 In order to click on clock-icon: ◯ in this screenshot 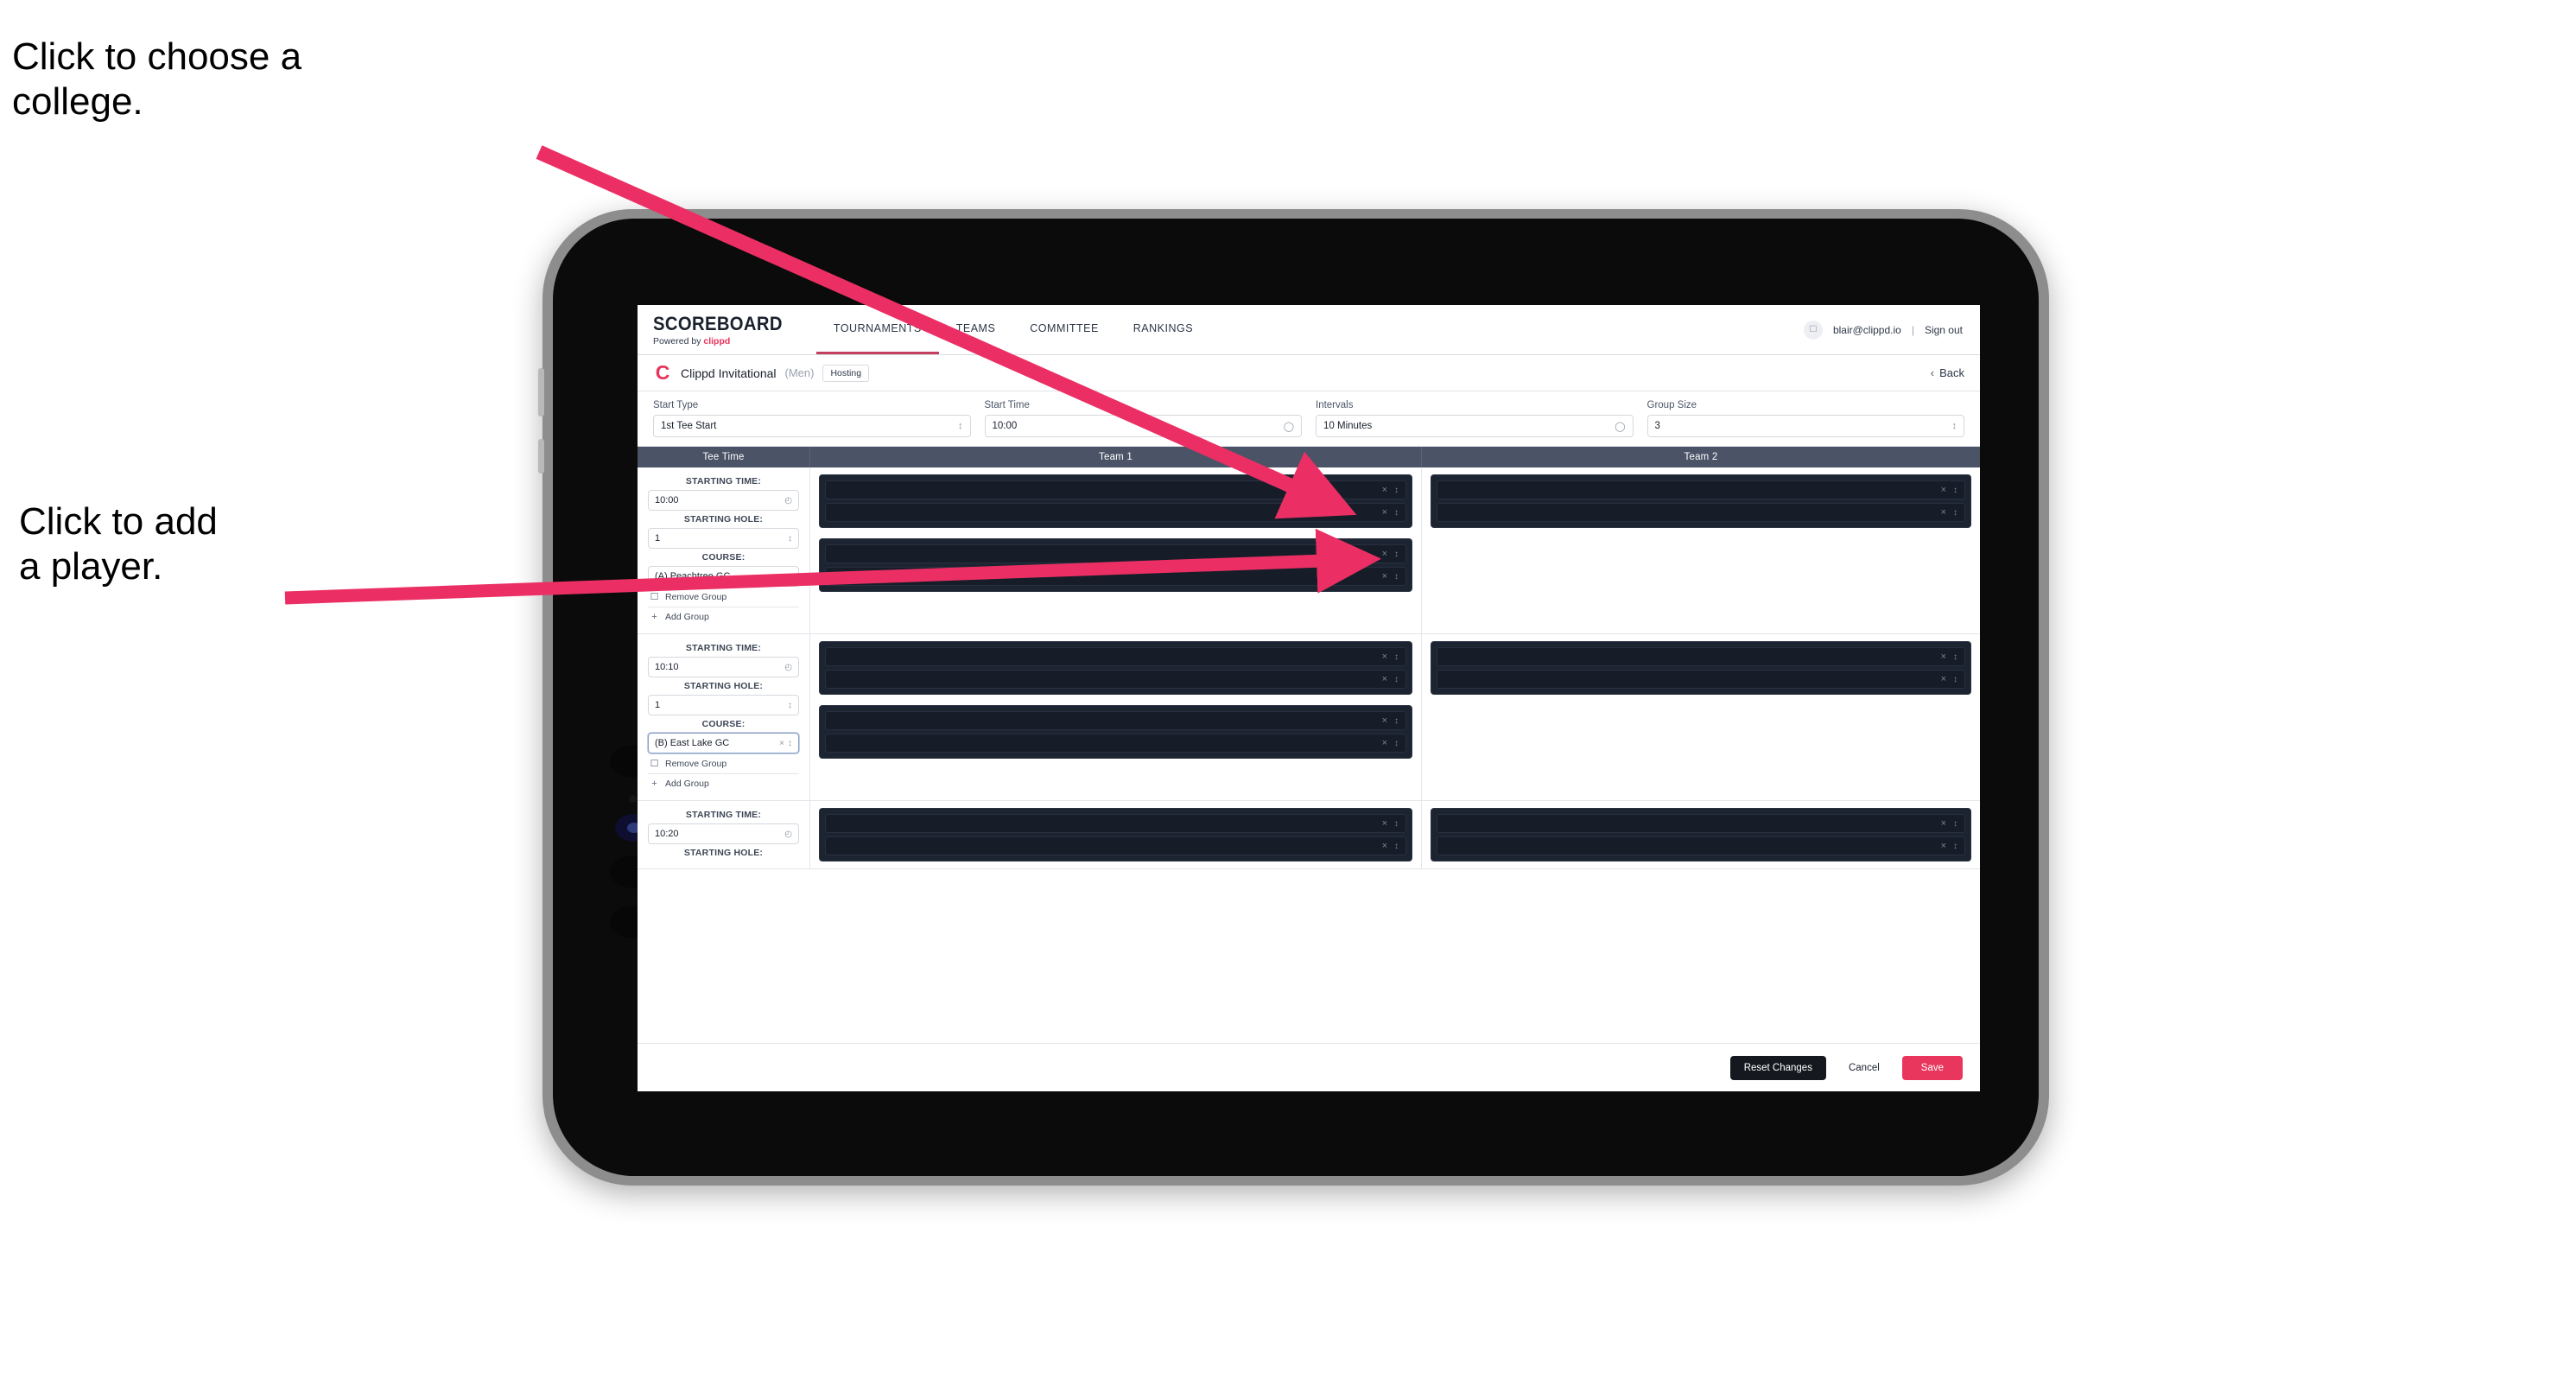, I will do `click(1620, 426)`.